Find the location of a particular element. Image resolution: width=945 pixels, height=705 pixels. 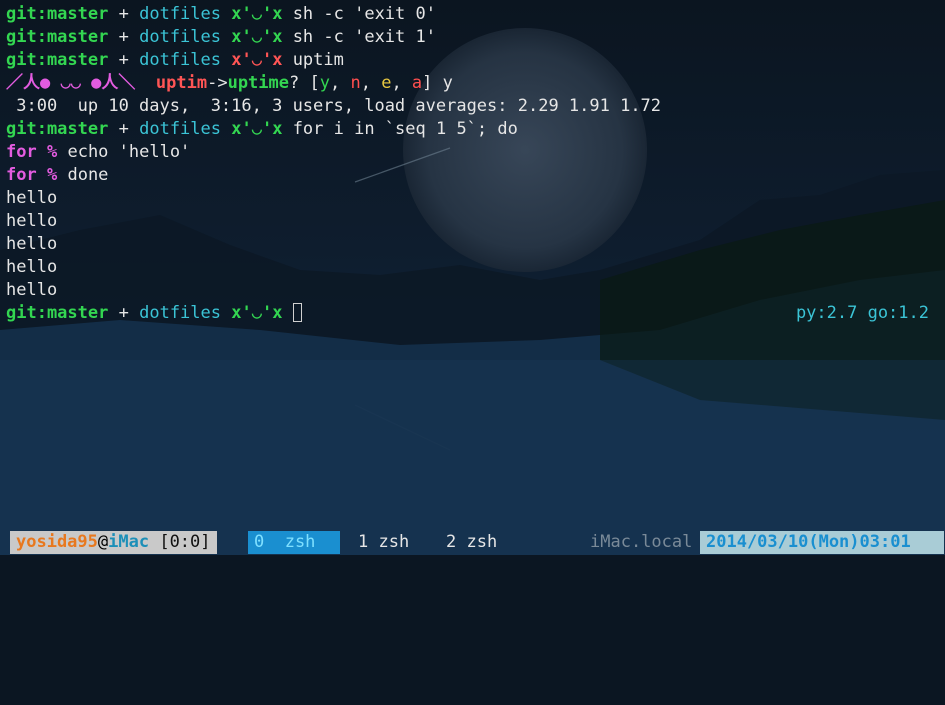

correction-from: uptim is located at coordinates (181, 83).